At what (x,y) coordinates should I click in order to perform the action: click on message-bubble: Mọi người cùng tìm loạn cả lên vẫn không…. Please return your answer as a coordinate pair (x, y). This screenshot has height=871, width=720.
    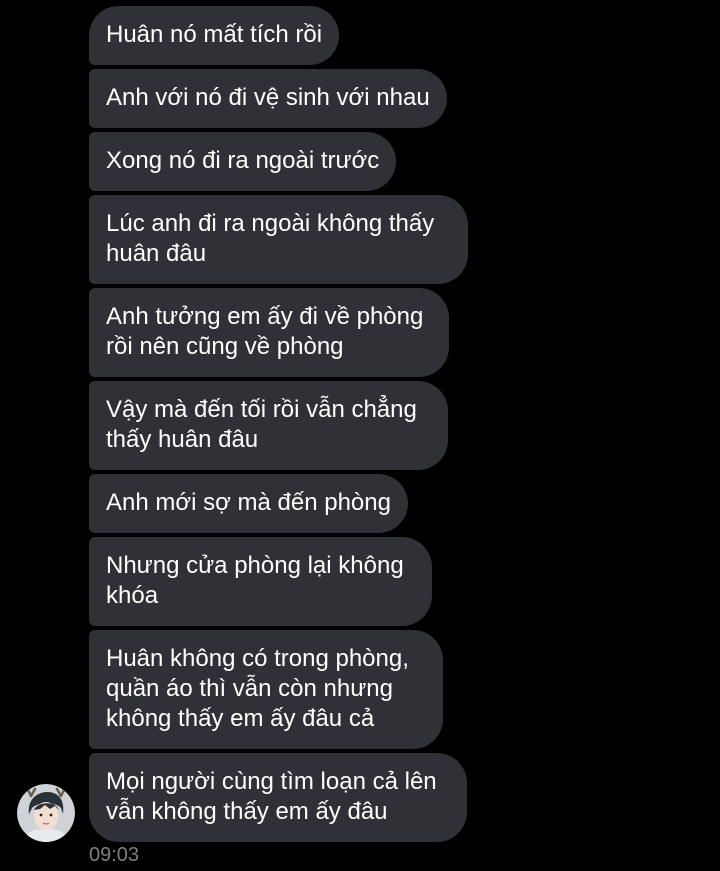
    Looking at the image, I should click on (278, 797).